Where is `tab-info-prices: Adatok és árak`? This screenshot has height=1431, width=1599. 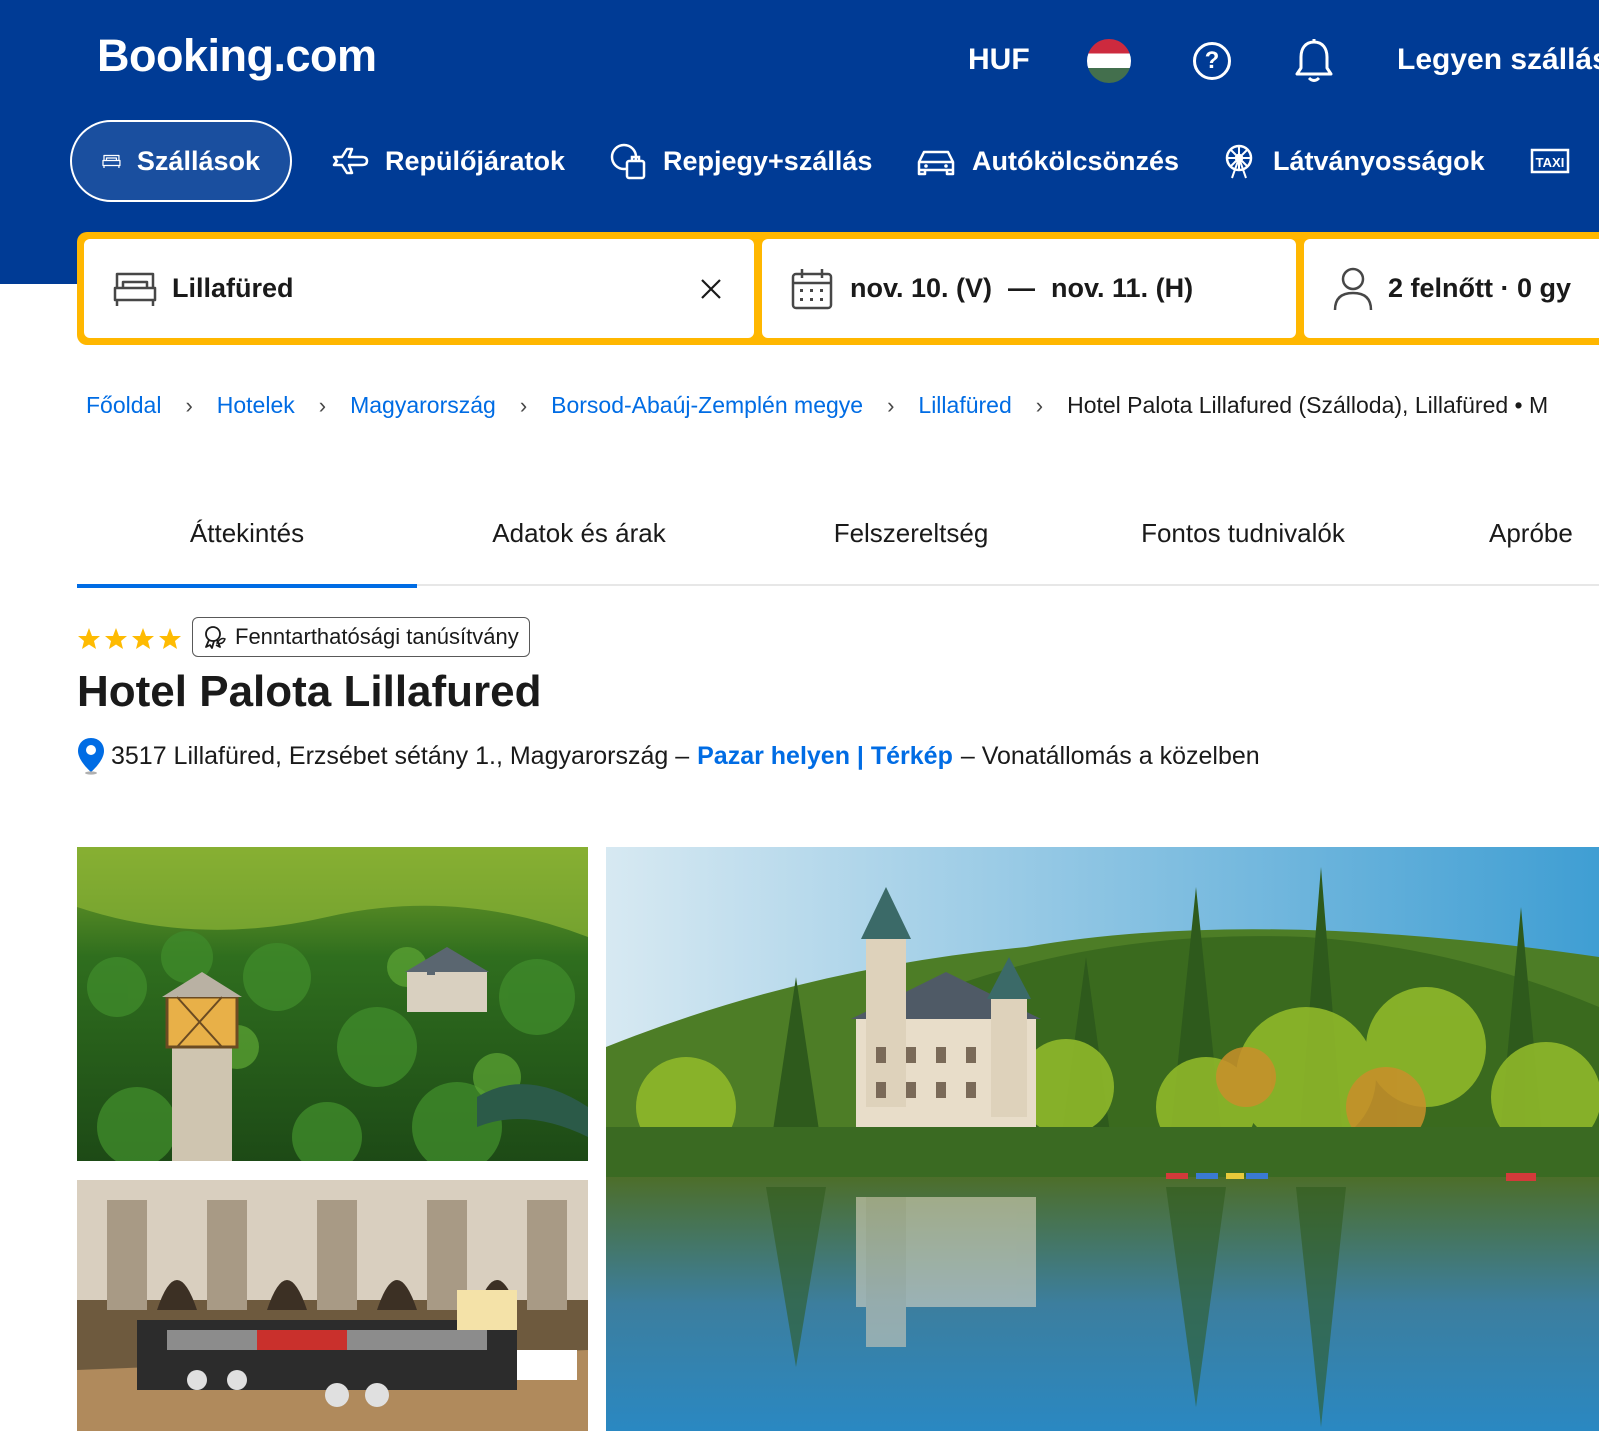
tab-info-prices: Adatok és árak is located at coordinates (579, 533).